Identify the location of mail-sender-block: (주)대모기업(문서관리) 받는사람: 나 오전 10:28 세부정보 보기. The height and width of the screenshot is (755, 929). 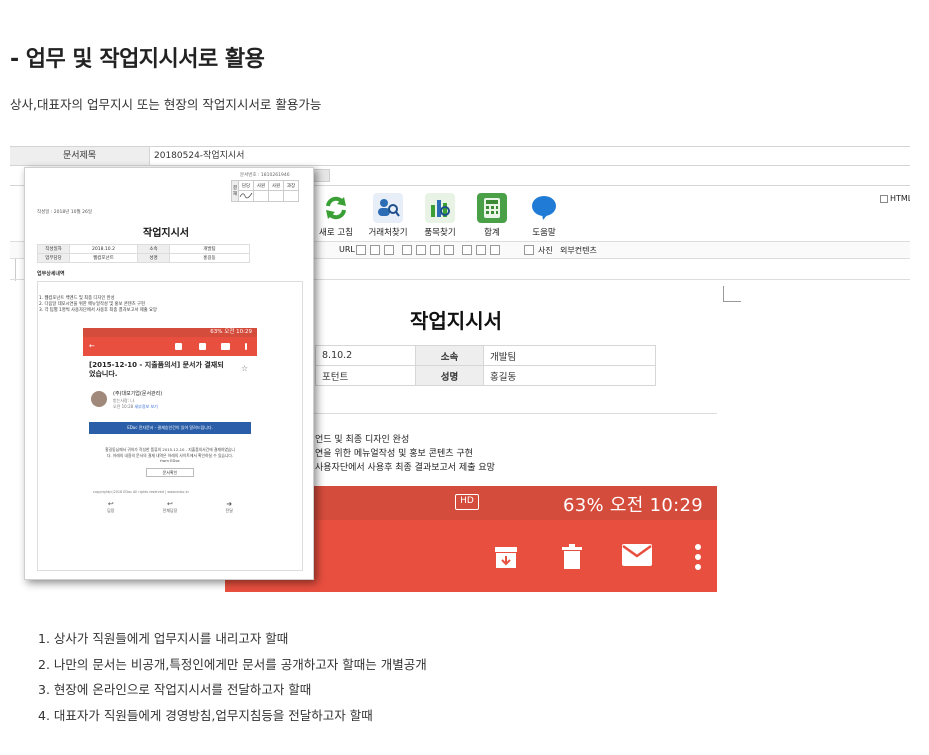
(137, 401).